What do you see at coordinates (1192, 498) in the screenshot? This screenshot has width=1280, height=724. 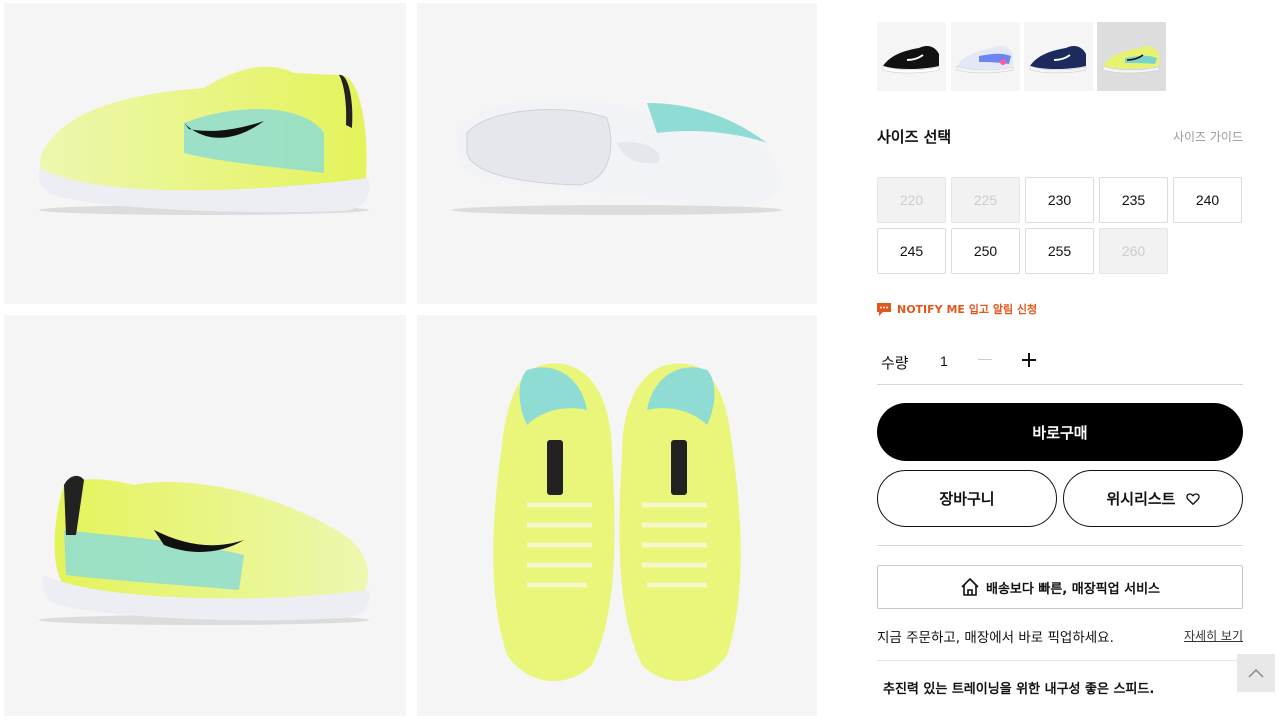 I see `heart-icon` at bounding box center [1192, 498].